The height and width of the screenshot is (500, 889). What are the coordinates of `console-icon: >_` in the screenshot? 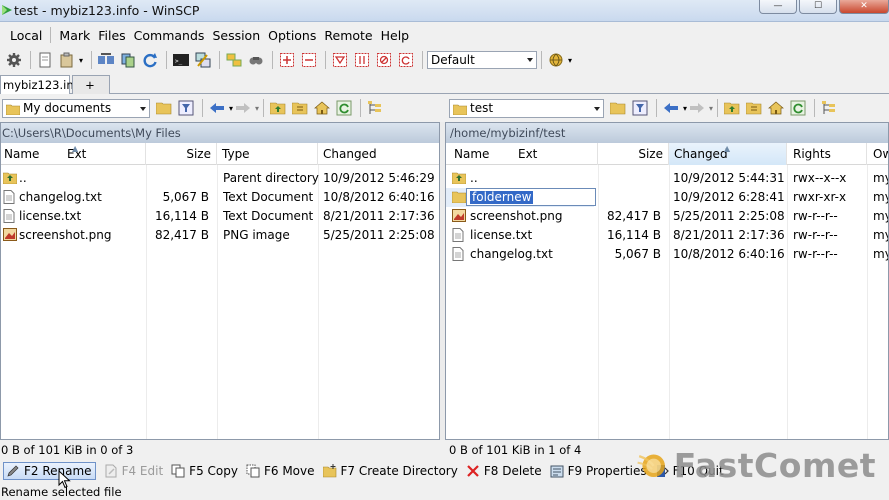 It's located at (181, 60).